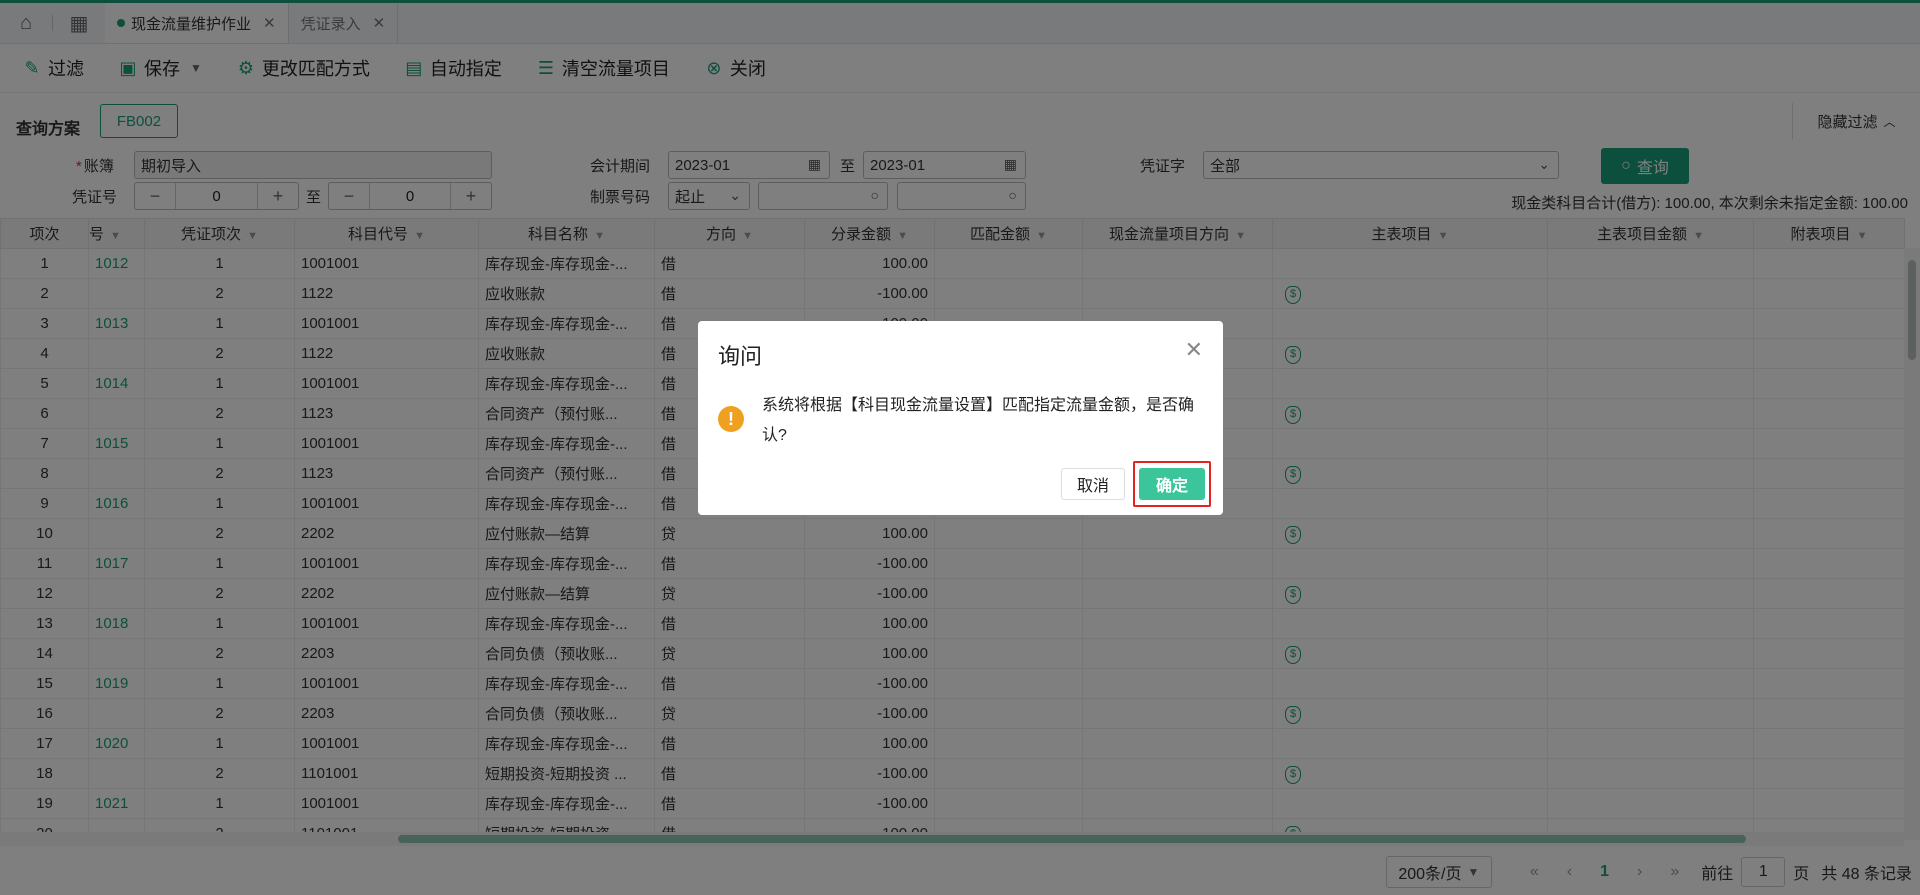 The image size is (1920, 895). What do you see at coordinates (978, 420) in the screenshot?
I see `dialog-message: 系统将根据【科目现金流量设置】匹配指定流量金额，是否确认?` at bounding box center [978, 420].